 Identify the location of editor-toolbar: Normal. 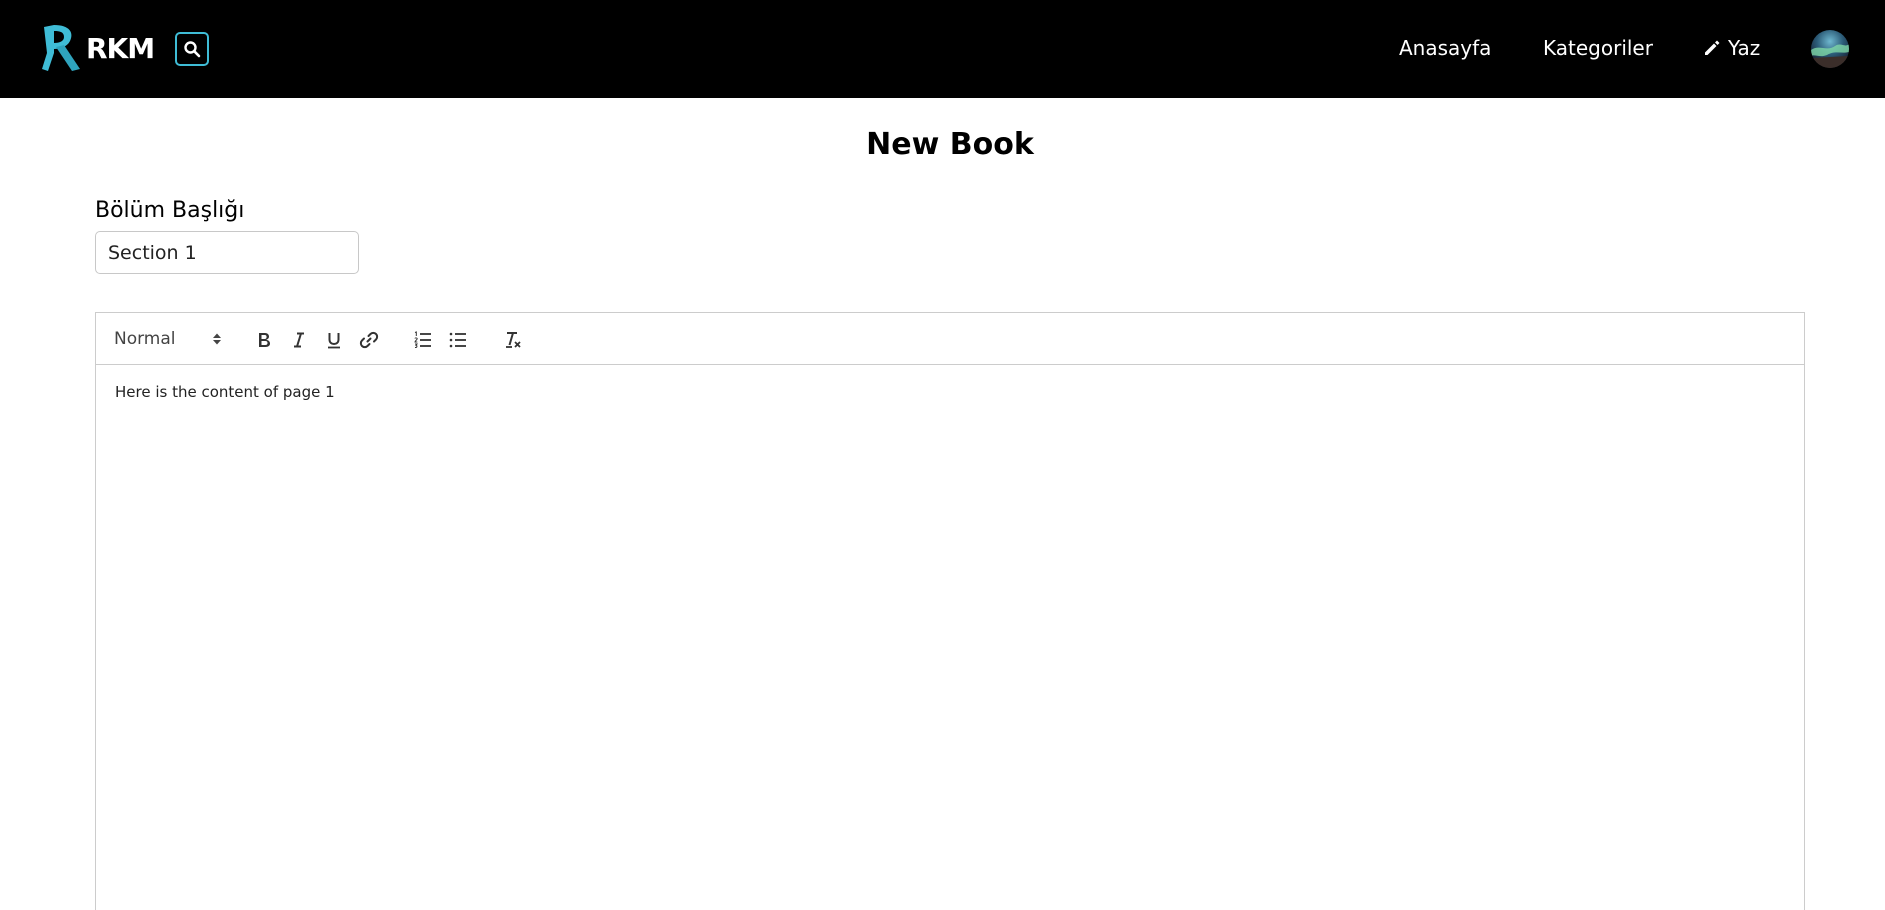
(950, 339).